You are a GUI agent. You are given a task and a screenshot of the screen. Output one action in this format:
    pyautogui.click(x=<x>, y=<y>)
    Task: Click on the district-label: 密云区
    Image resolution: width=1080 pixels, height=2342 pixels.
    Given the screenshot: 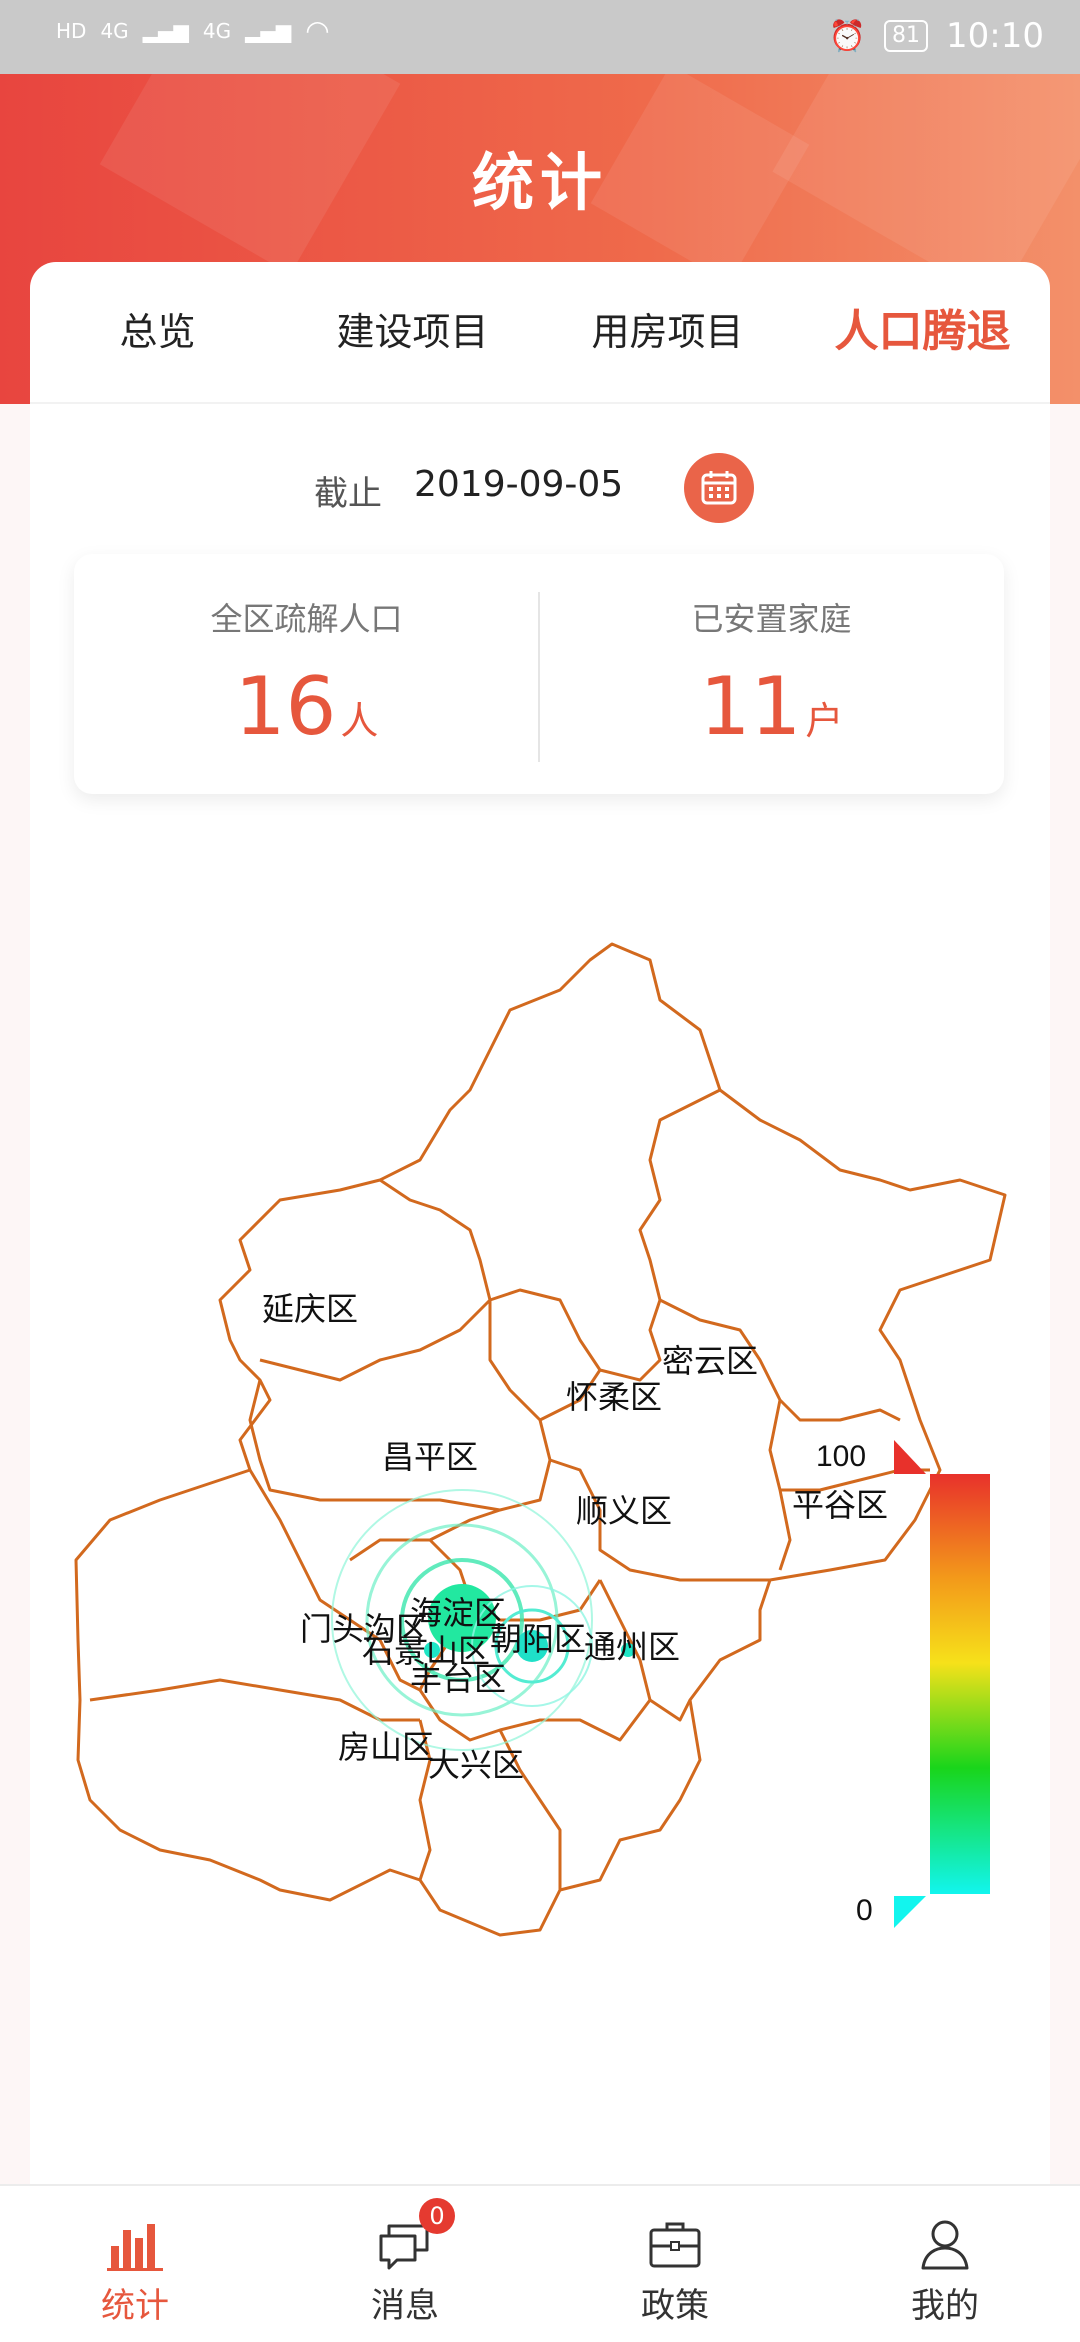 What is the action you would take?
    pyautogui.click(x=710, y=1361)
    